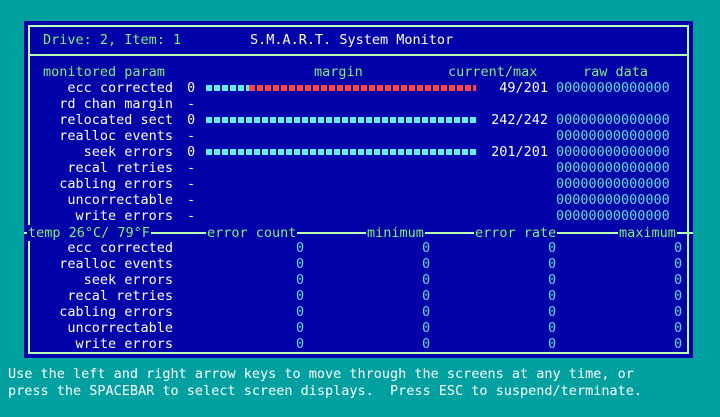 The width and height of the screenshot is (720, 417). I want to click on monitored-row: write errors - 00000000000000, so click(358, 216).